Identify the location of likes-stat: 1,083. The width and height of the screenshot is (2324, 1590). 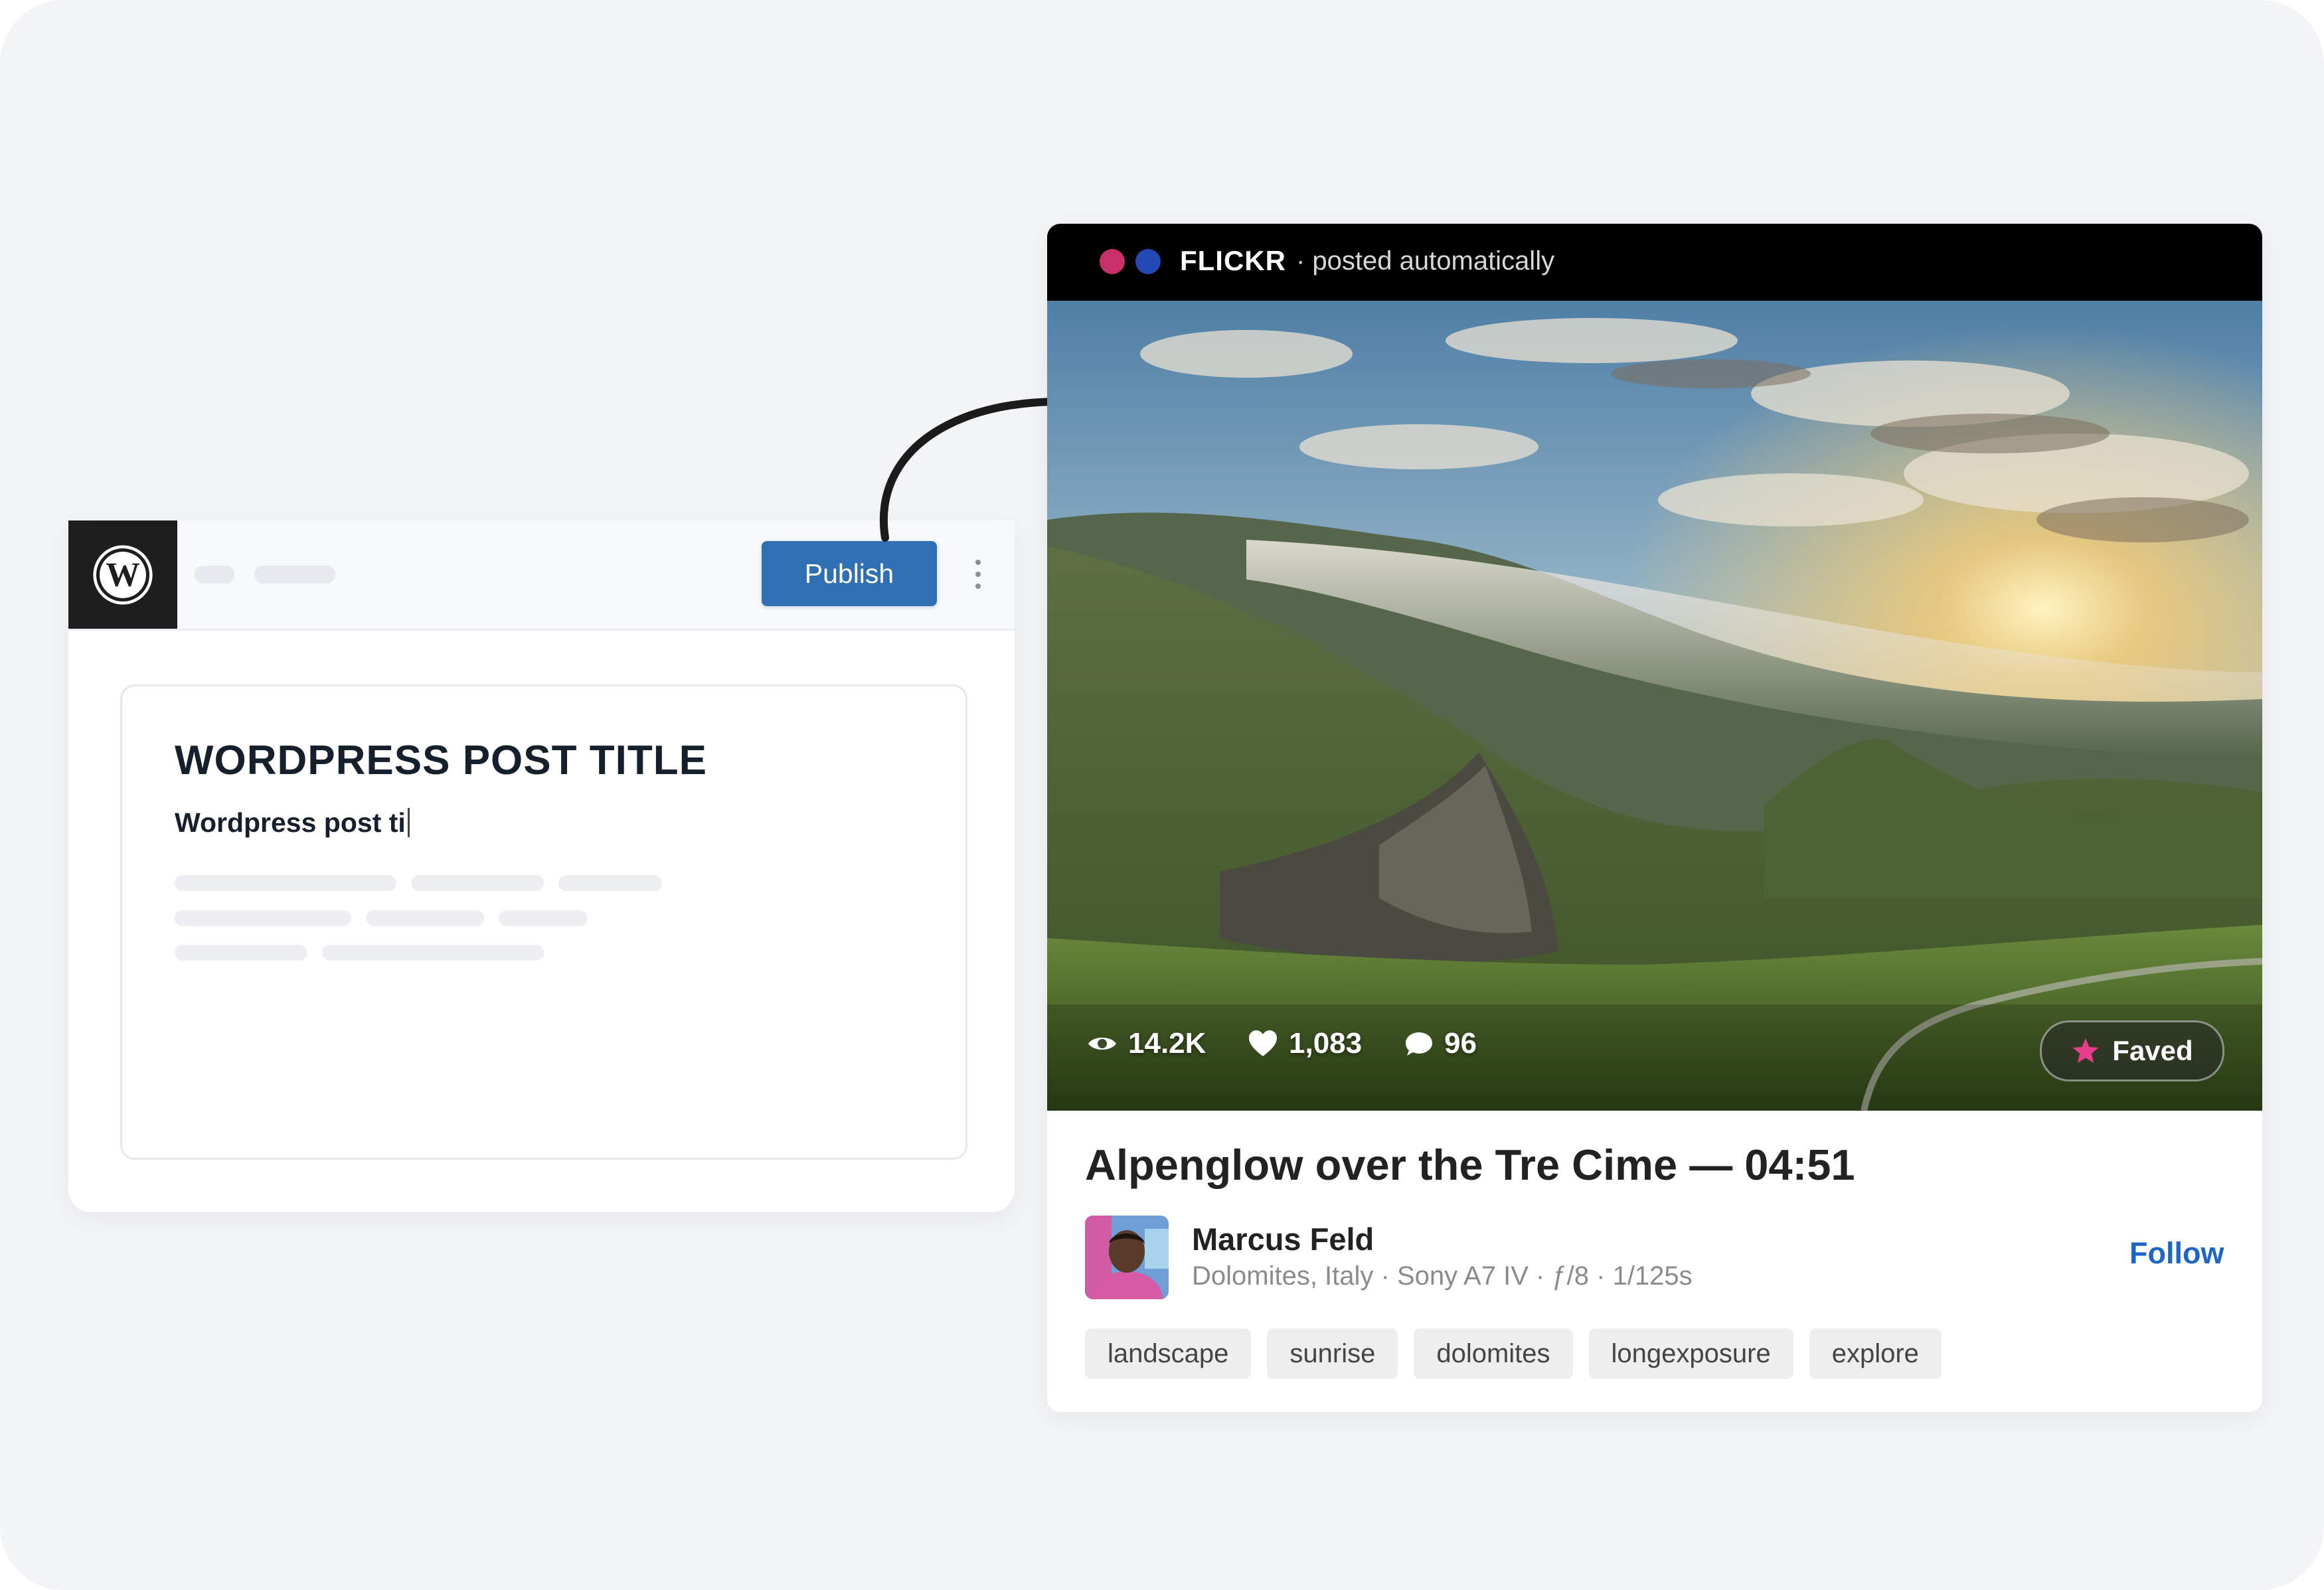
(1305, 1043).